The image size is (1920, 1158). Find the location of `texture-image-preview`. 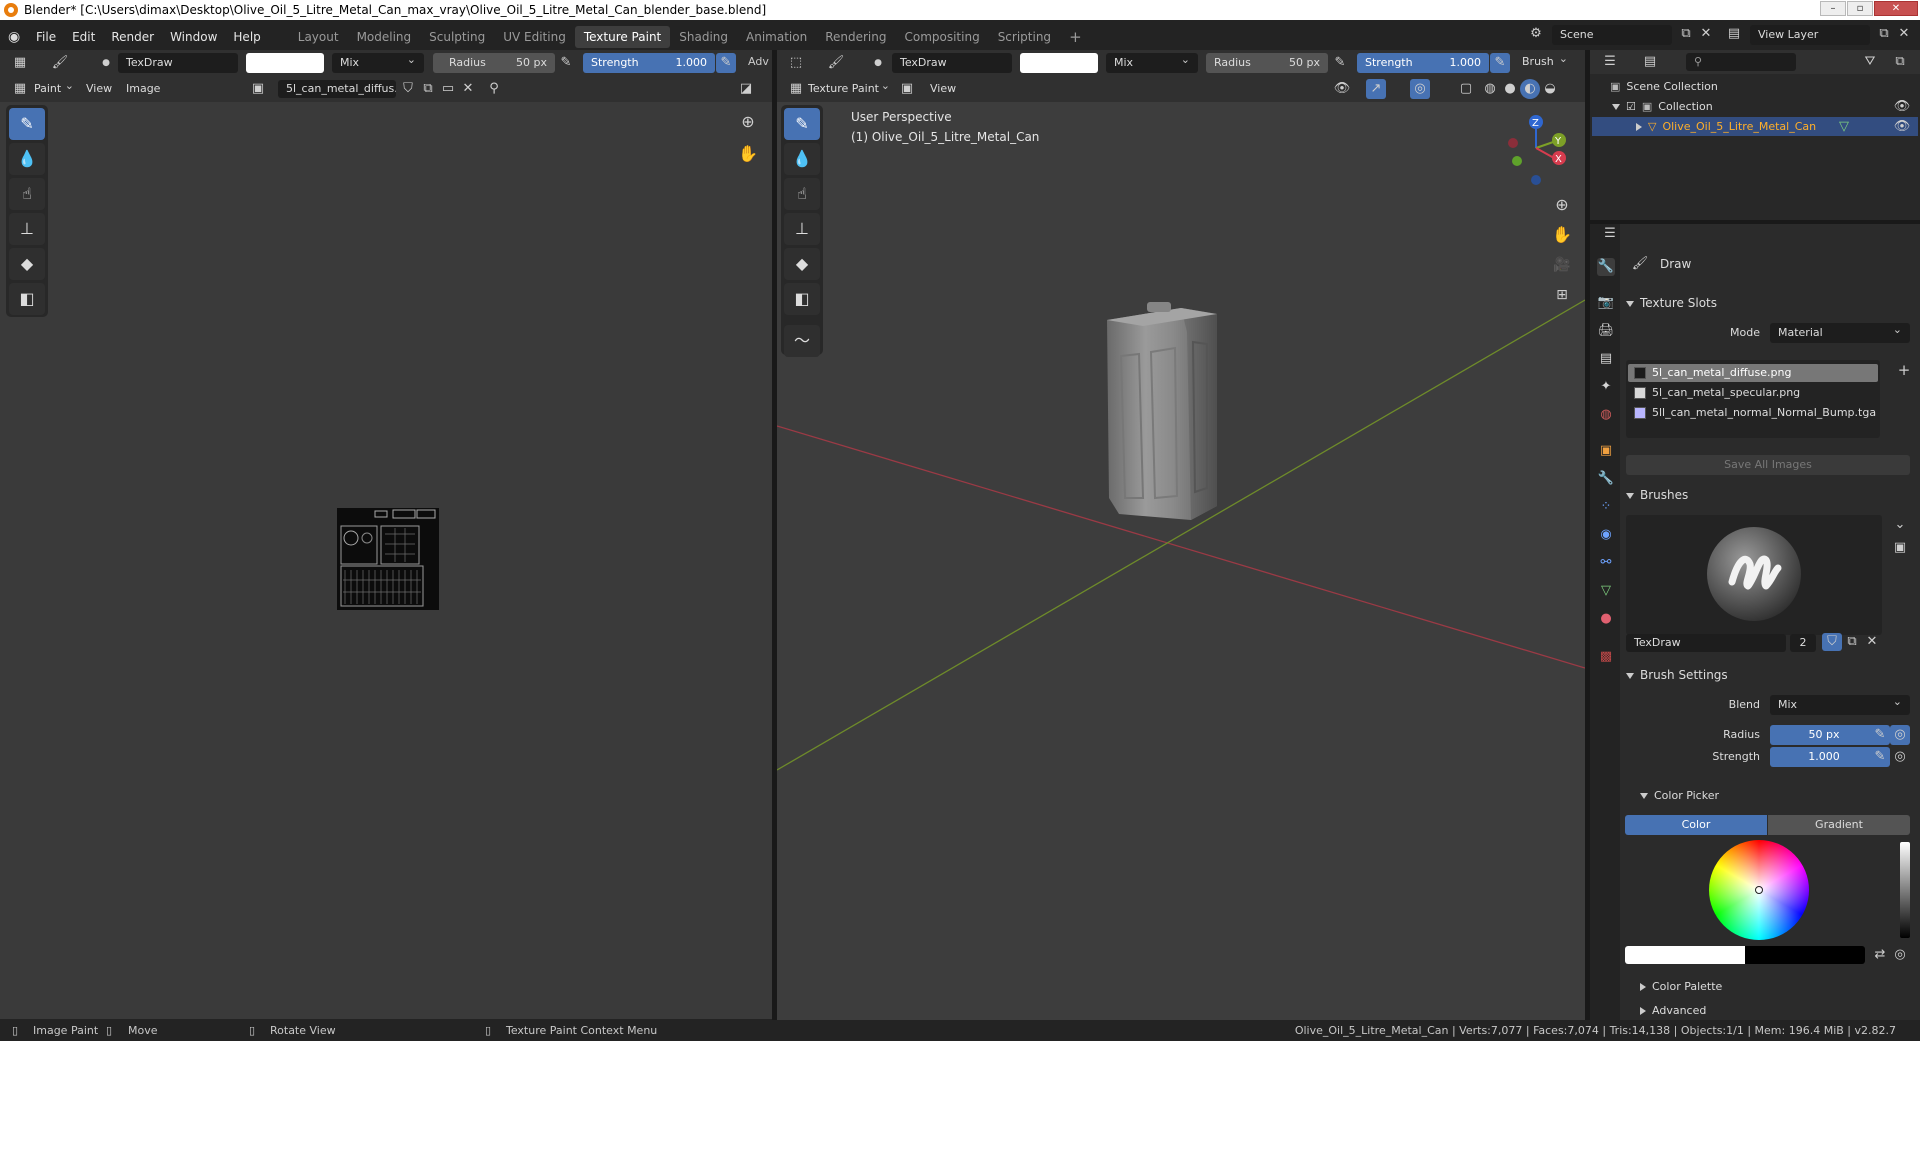

texture-image-preview is located at coordinates (388, 559).